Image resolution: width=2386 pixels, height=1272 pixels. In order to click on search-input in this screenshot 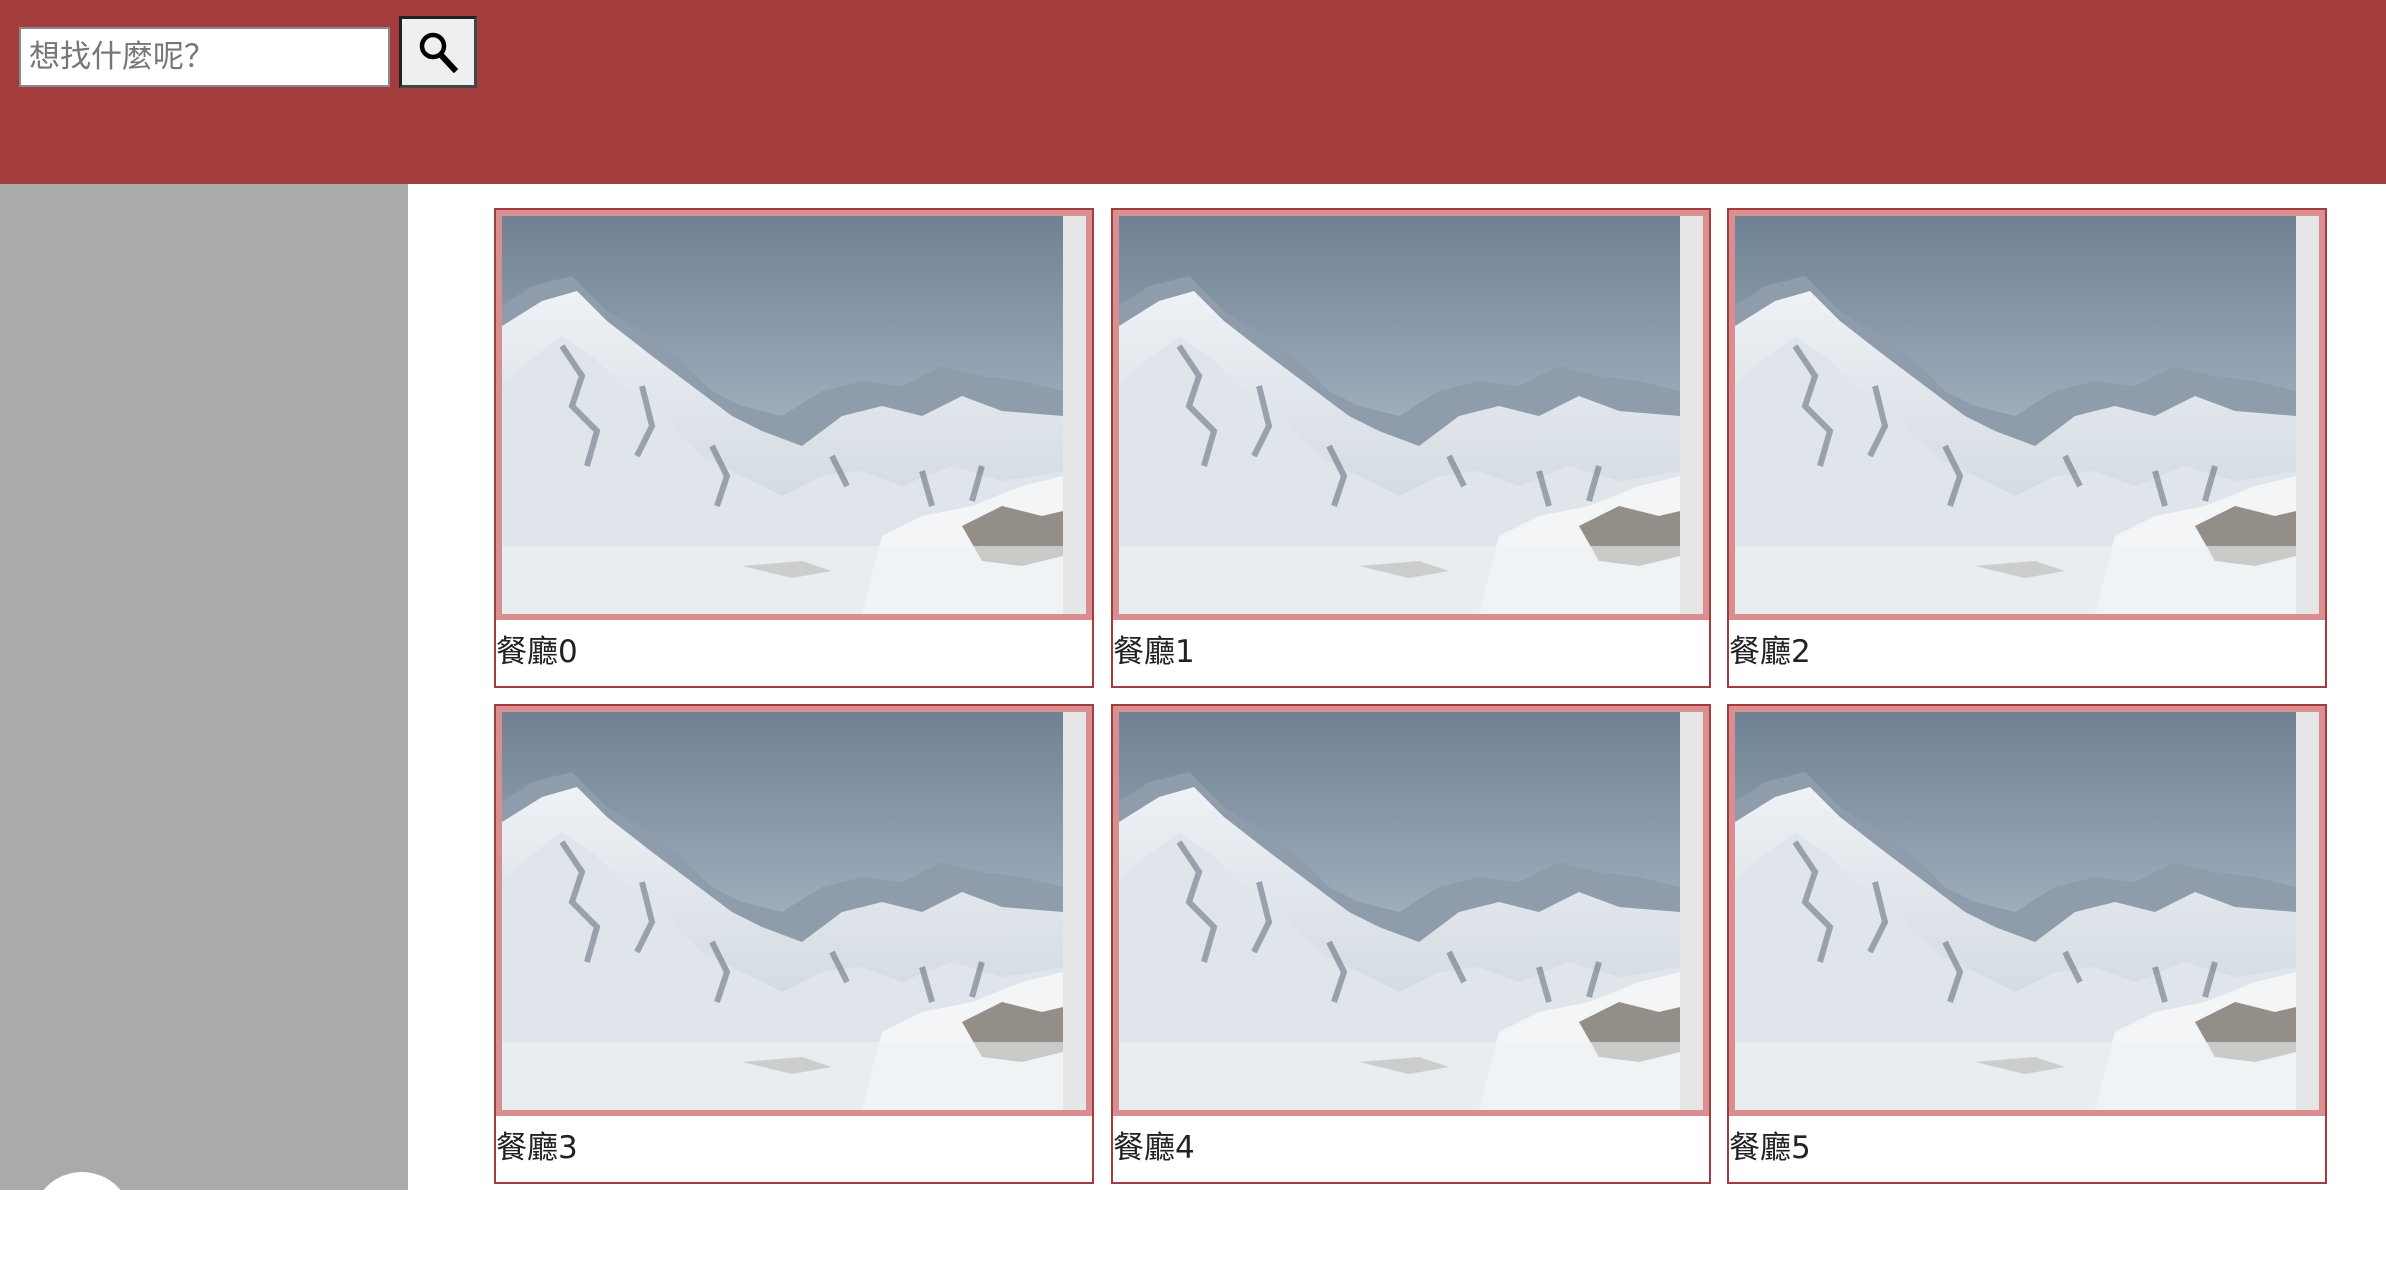, I will do `click(204, 57)`.